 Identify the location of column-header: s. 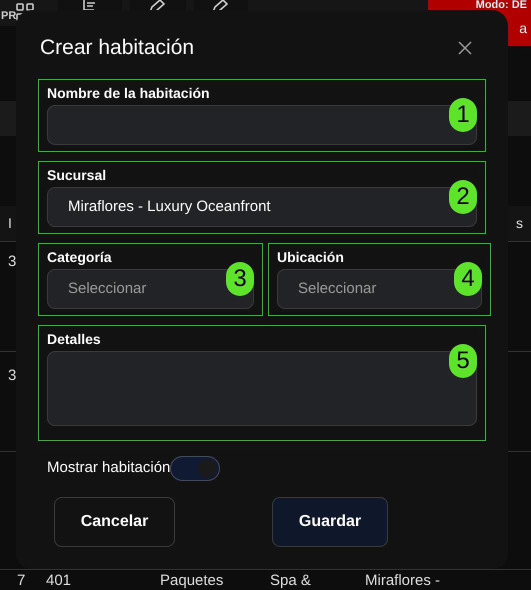
(519, 223).